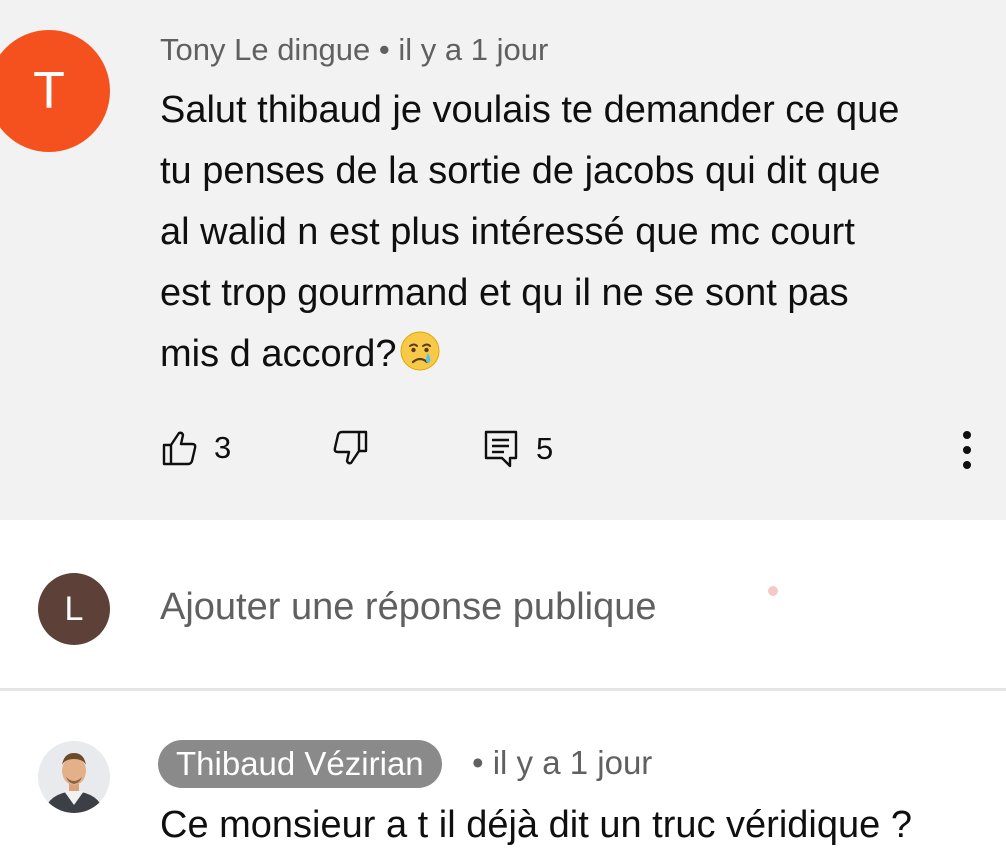 The width and height of the screenshot is (1006, 867). I want to click on comment-line-last: mis d accord?, so click(575, 354).